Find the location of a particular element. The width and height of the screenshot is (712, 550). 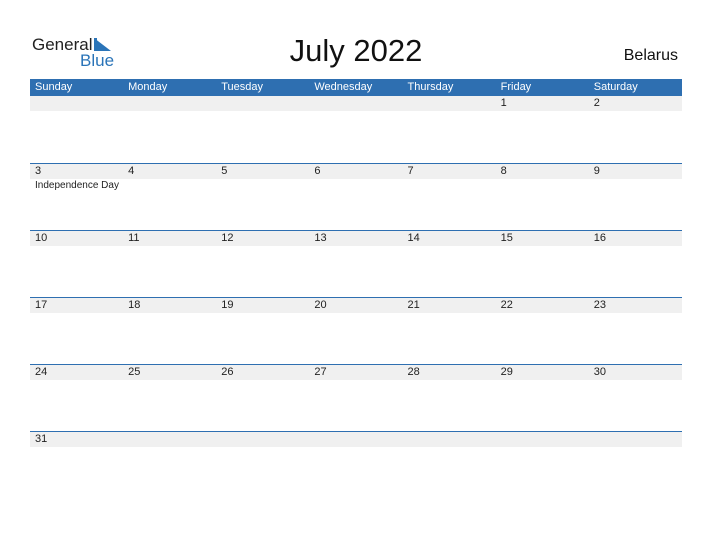

day-cell: 28 is located at coordinates (449, 372).